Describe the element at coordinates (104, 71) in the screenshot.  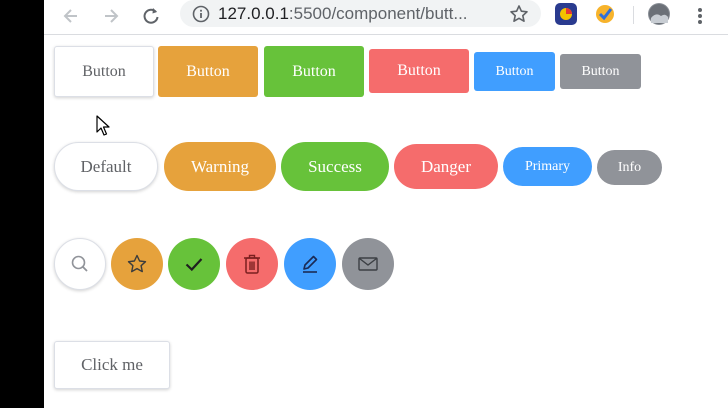
I see `button-default: Button` at that location.